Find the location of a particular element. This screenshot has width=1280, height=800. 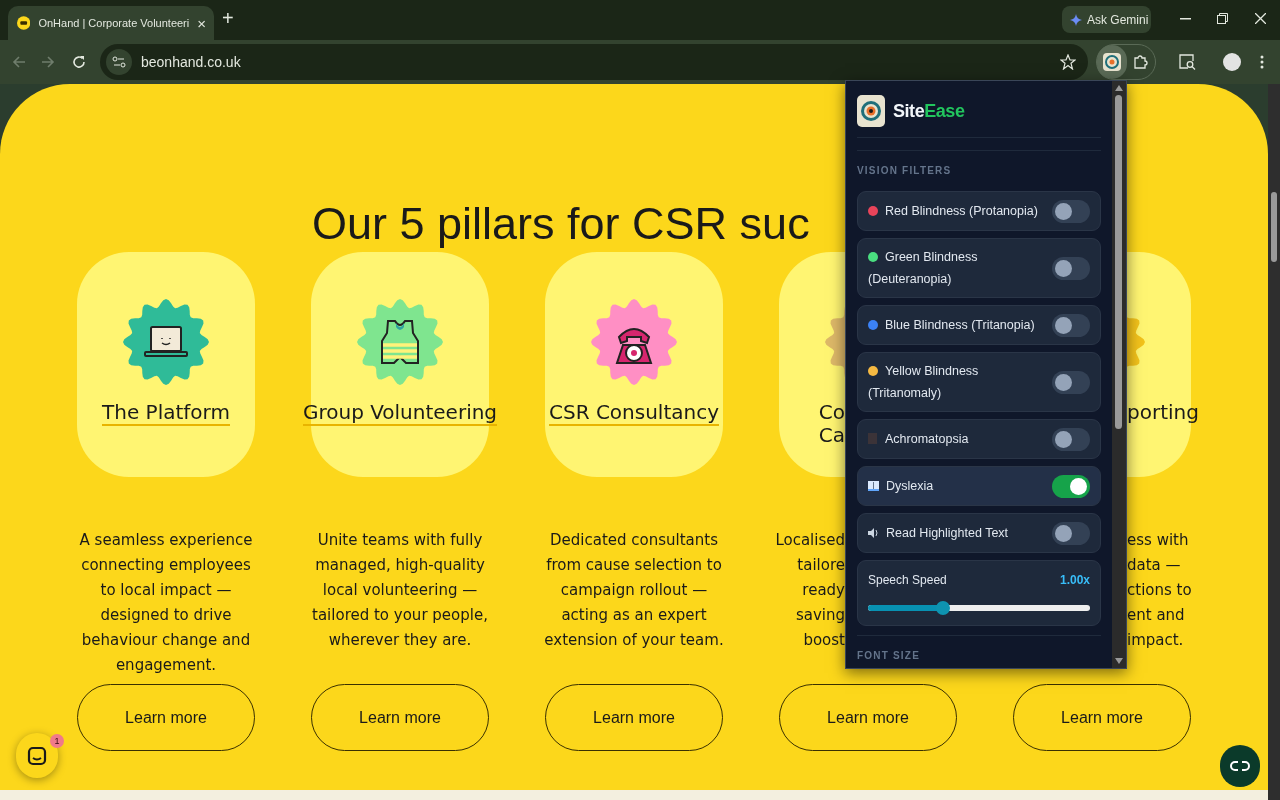

section-label: FONT SIZE is located at coordinates (889, 656).